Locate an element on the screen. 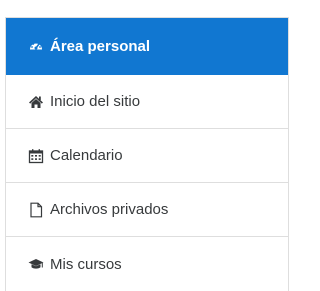  nav-item-label: Inicio del sitio is located at coordinates (95, 101).